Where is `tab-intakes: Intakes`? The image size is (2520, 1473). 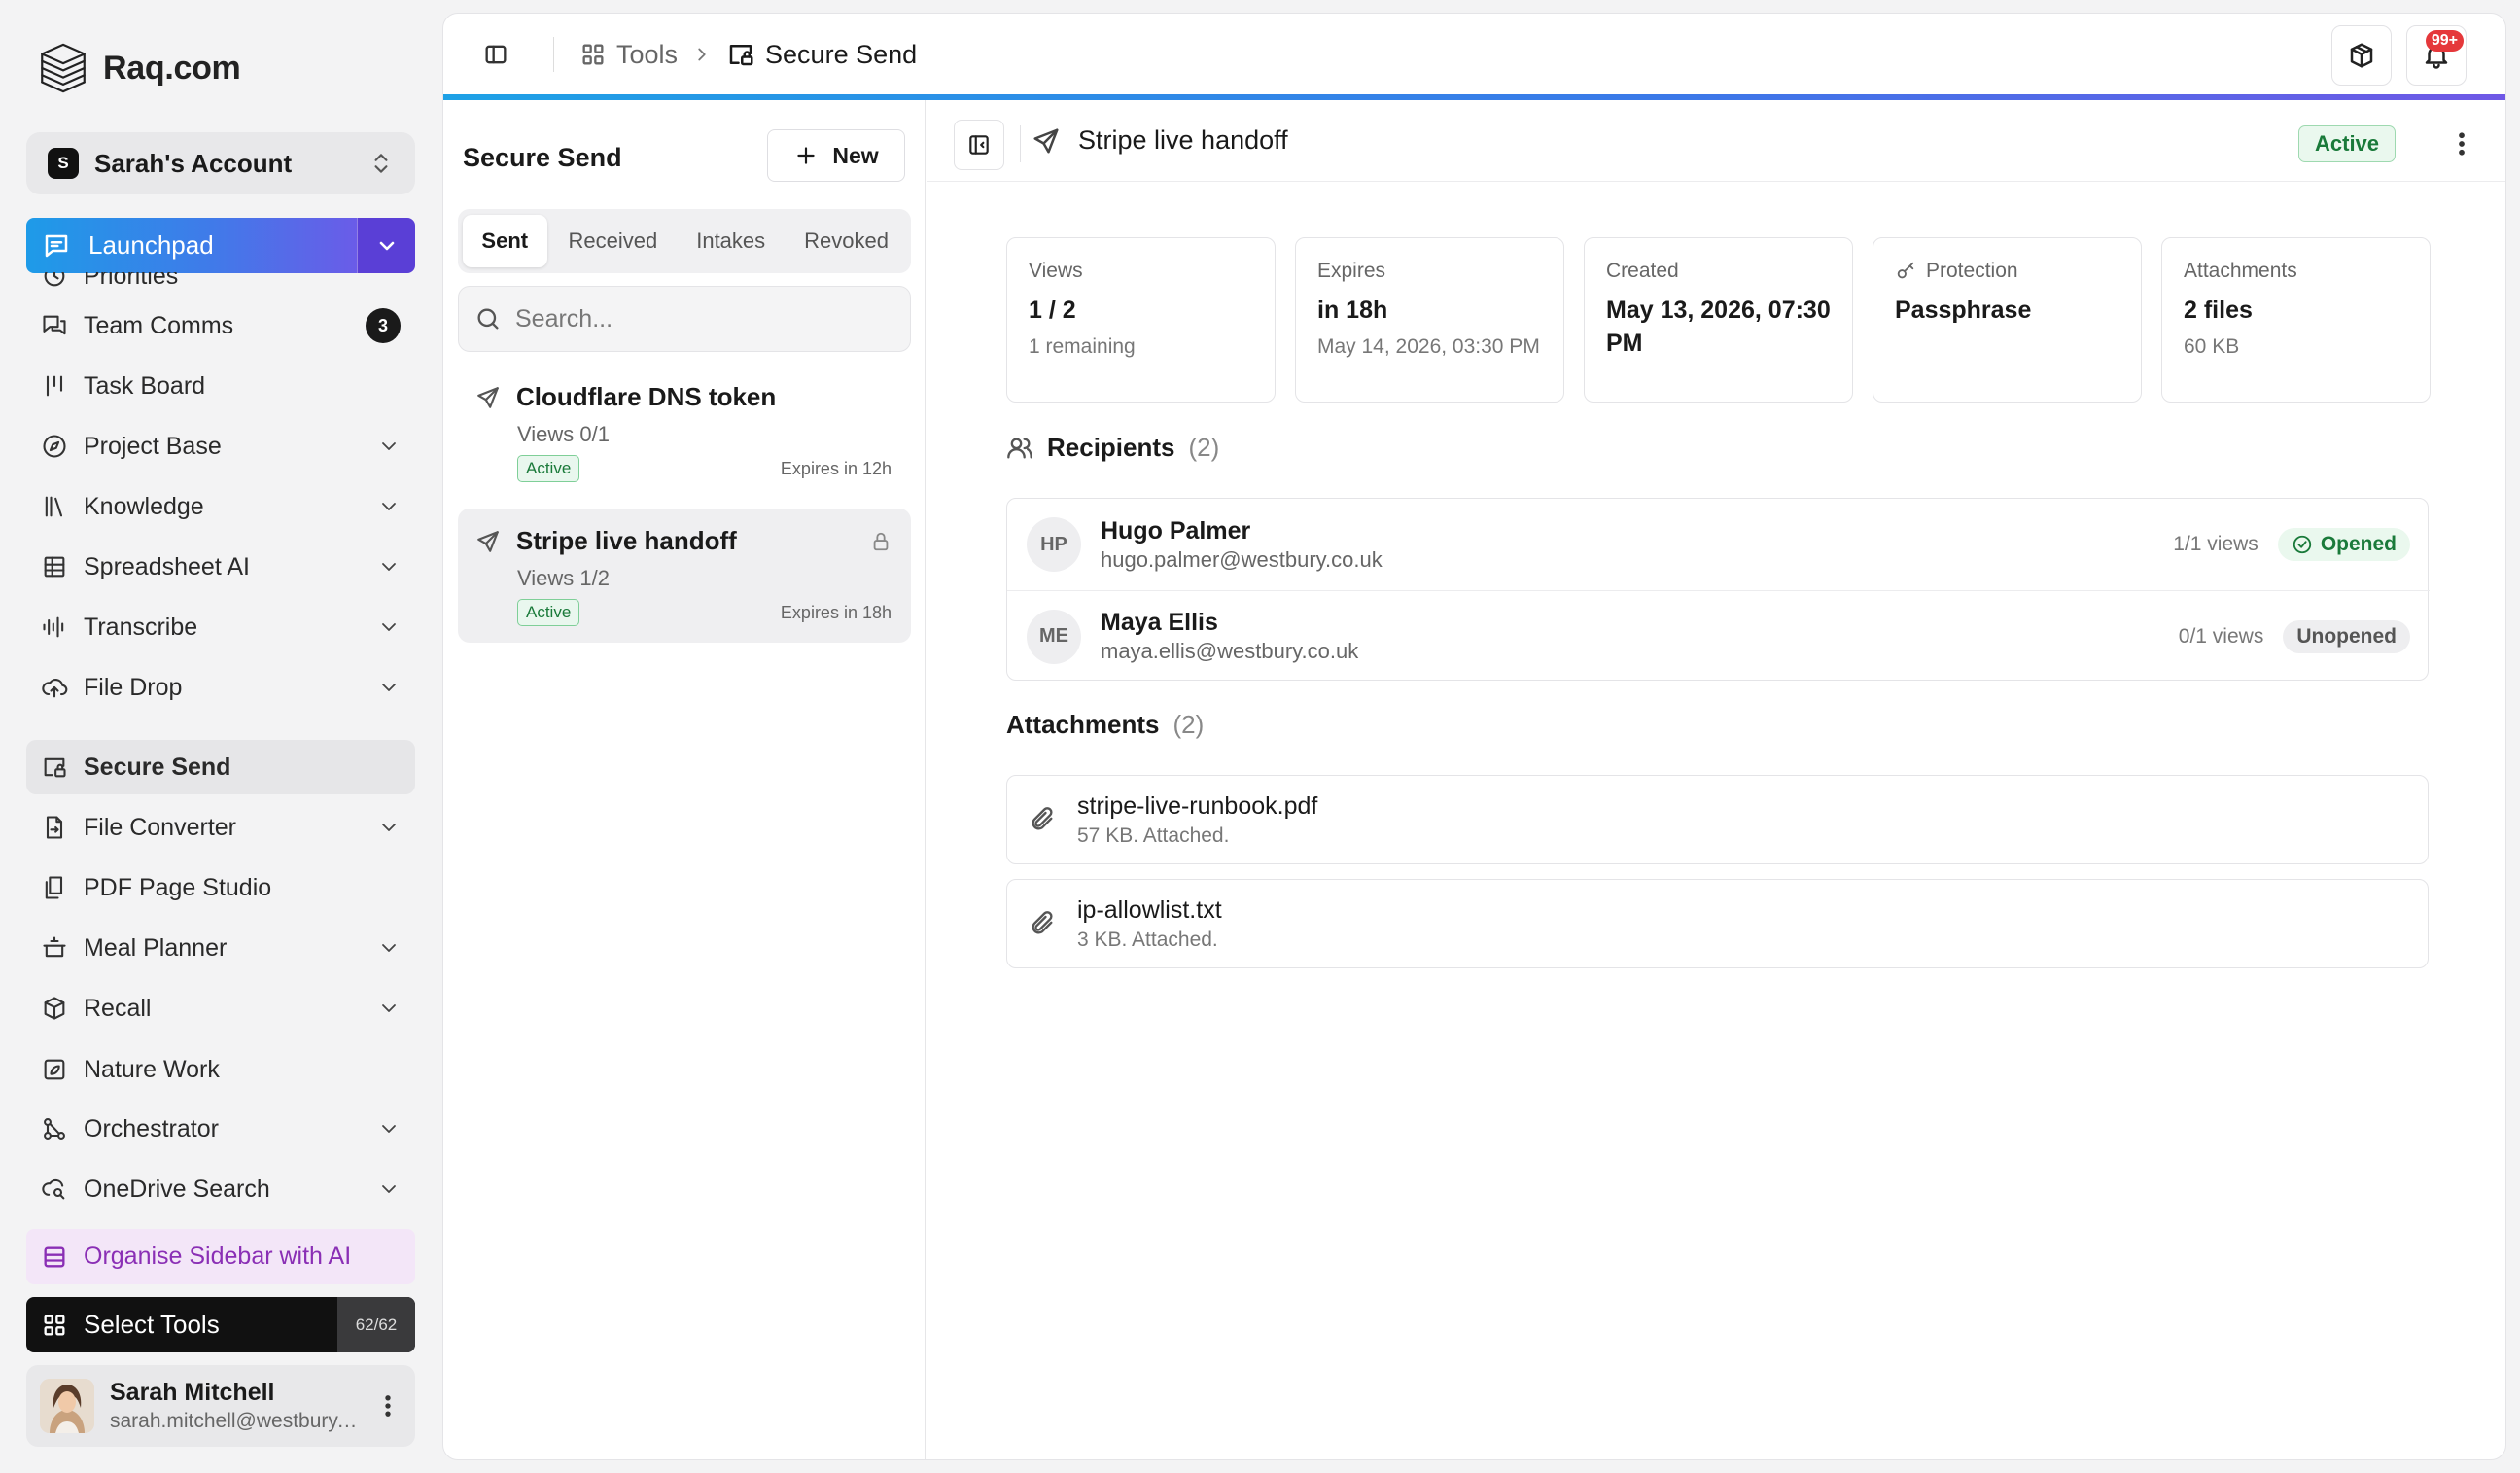 tab-intakes: Intakes is located at coordinates (731, 241).